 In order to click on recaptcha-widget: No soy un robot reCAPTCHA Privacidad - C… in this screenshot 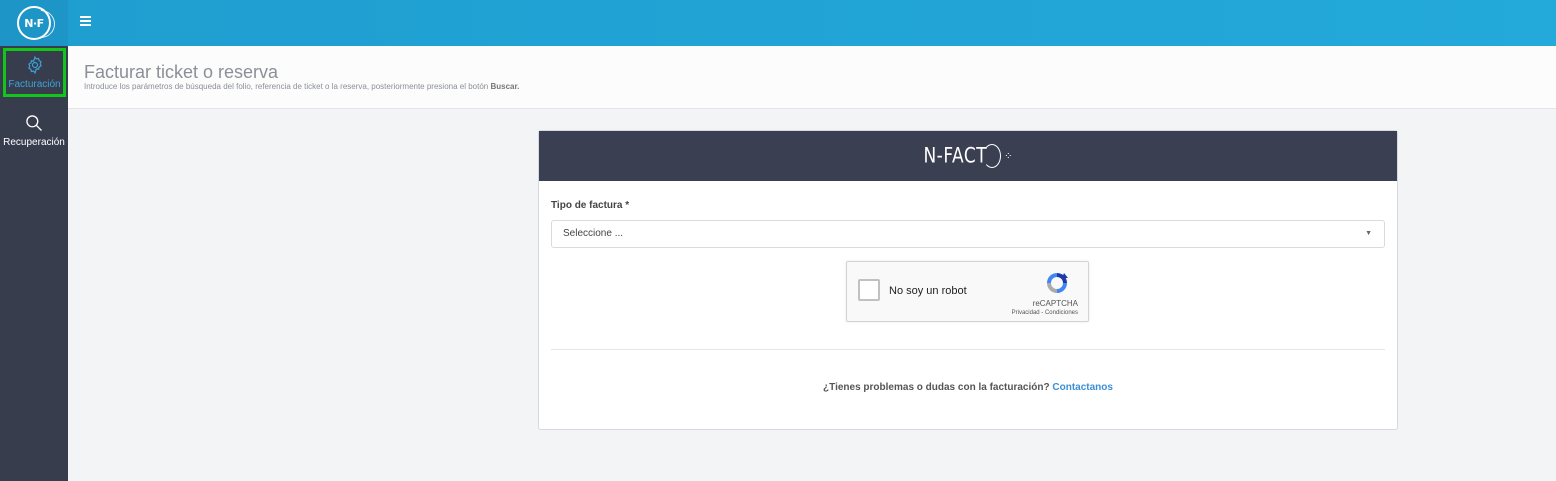, I will do `click(967, 291)`.